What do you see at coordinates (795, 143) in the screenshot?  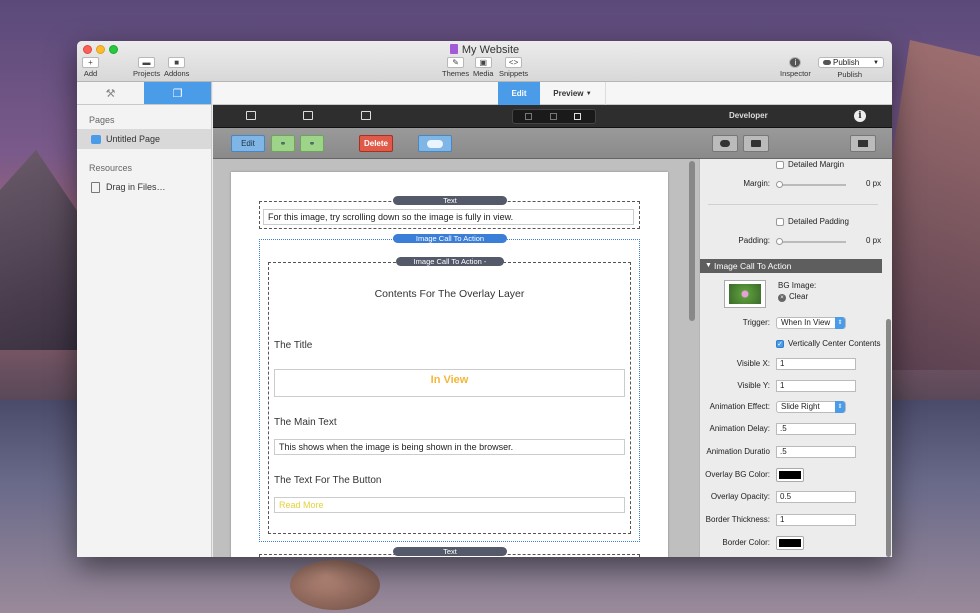 I see `inspector-toolbar` at bounding box center [795, 143].